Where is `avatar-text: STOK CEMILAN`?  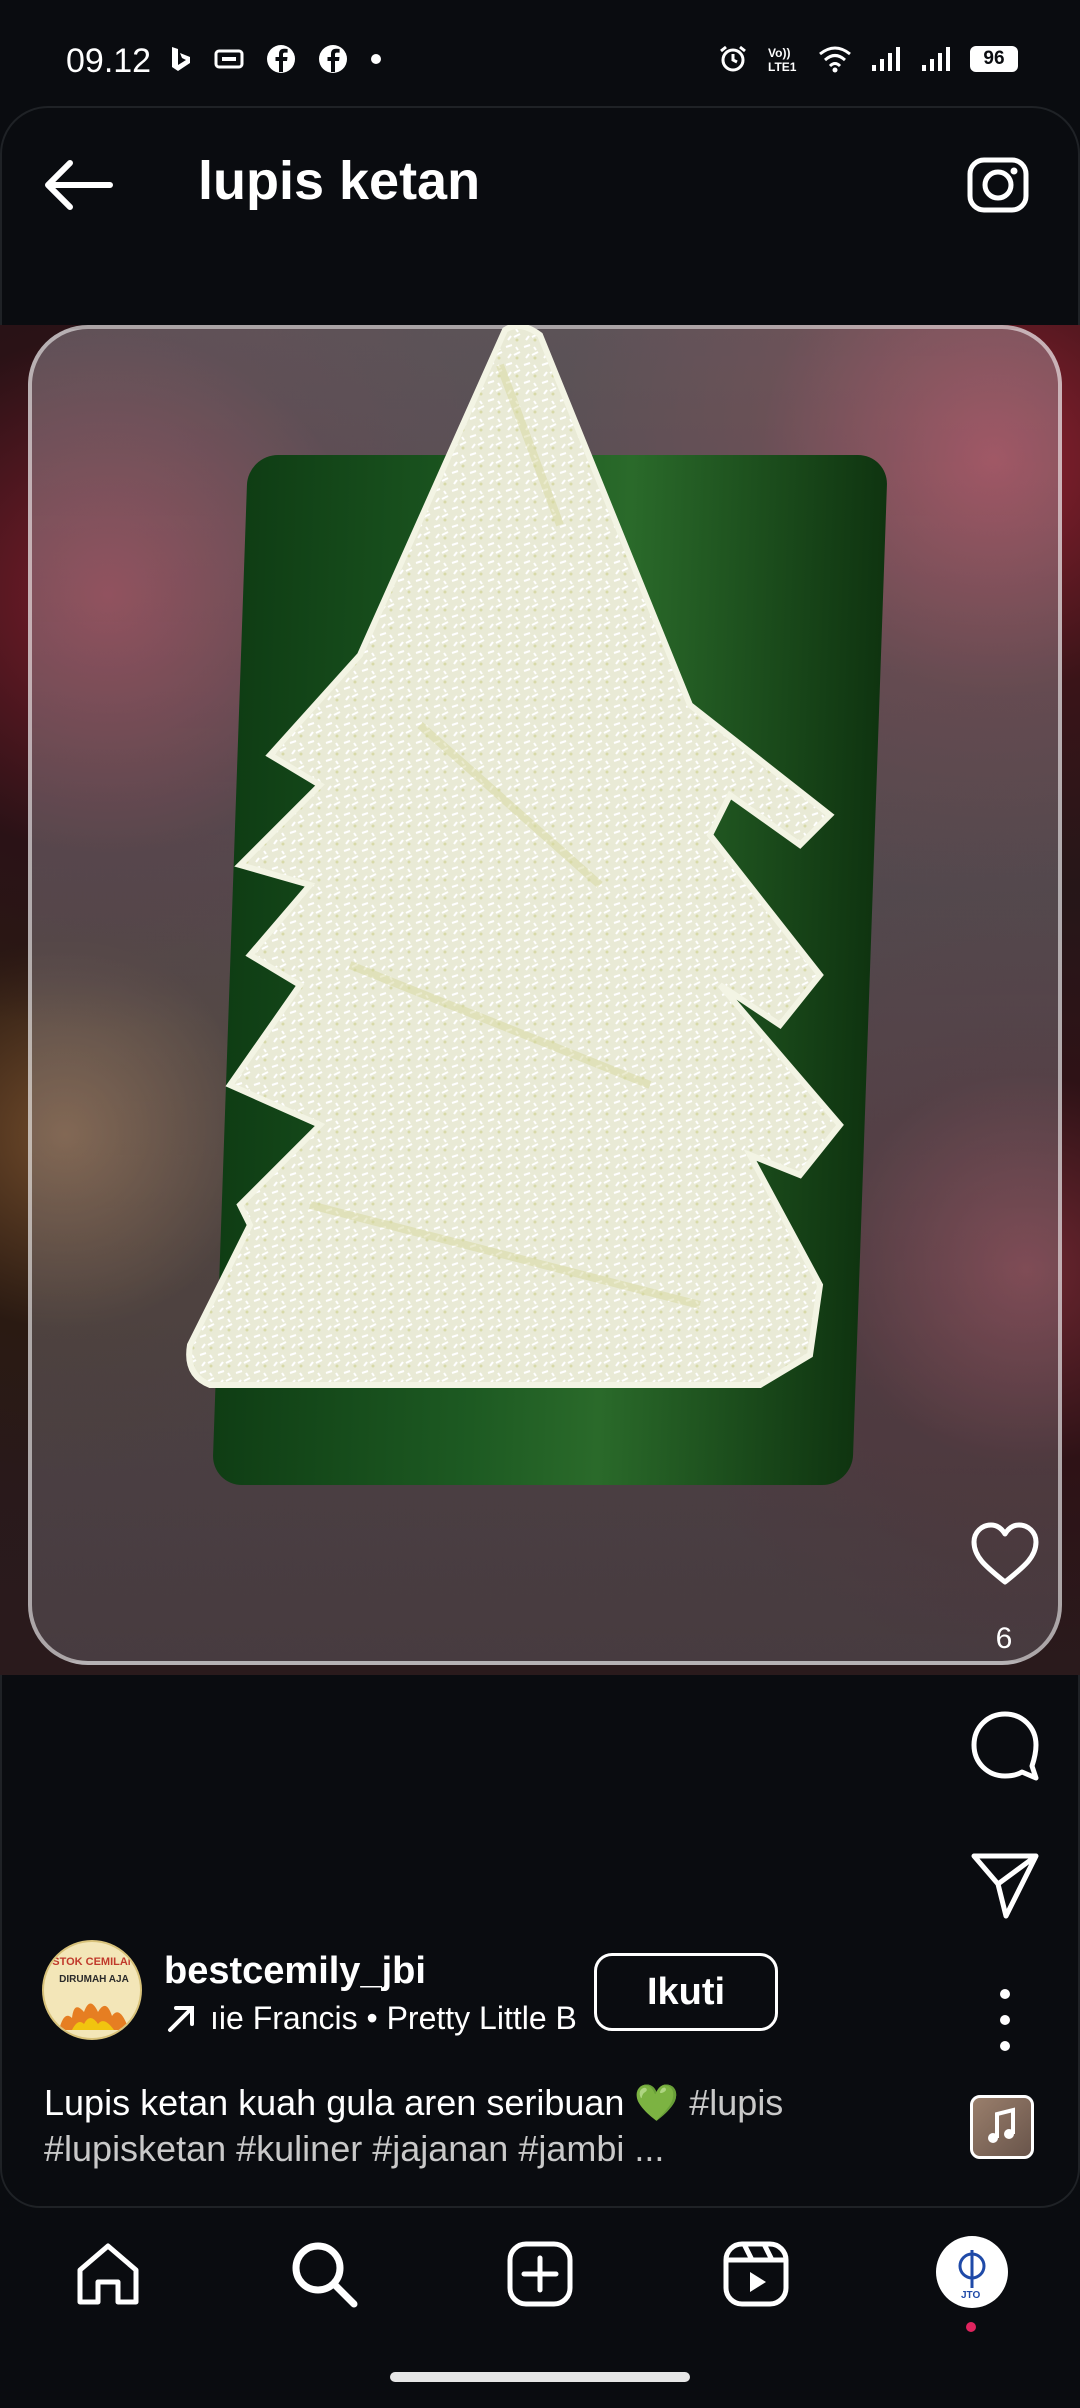
avatar-text: STOK CEMILAN is located at coordinates (94, 1962).